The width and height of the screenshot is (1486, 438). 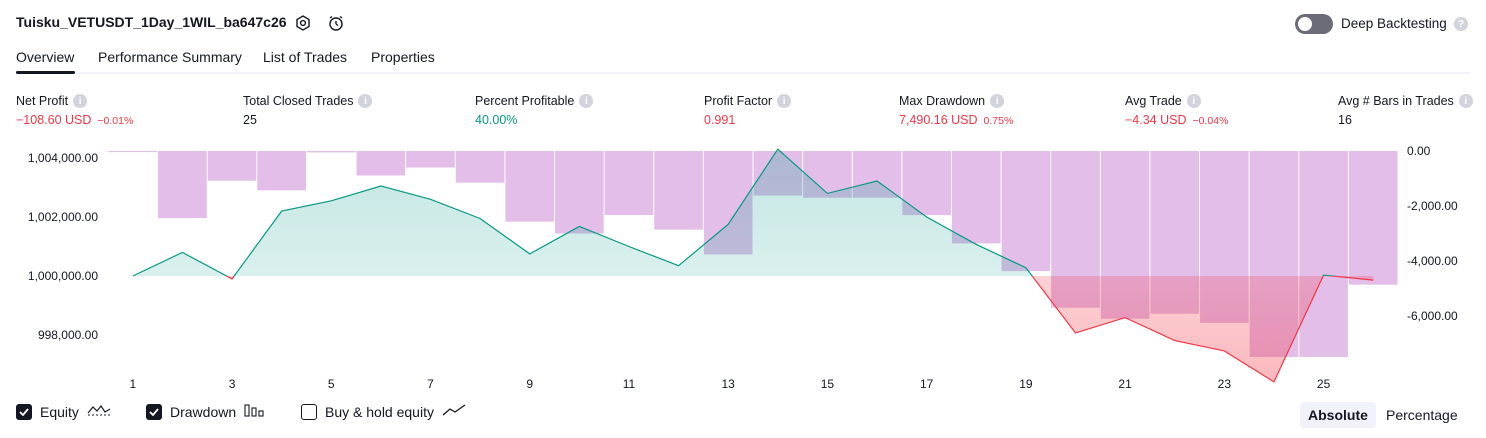 I want to click on metric-sub-value: 0.75%, so click(x=998, y=121).